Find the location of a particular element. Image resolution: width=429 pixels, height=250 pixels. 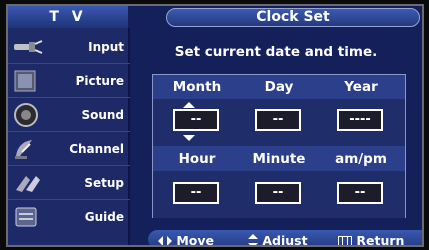

tv-label: T V is located at coordinates (68, 17).